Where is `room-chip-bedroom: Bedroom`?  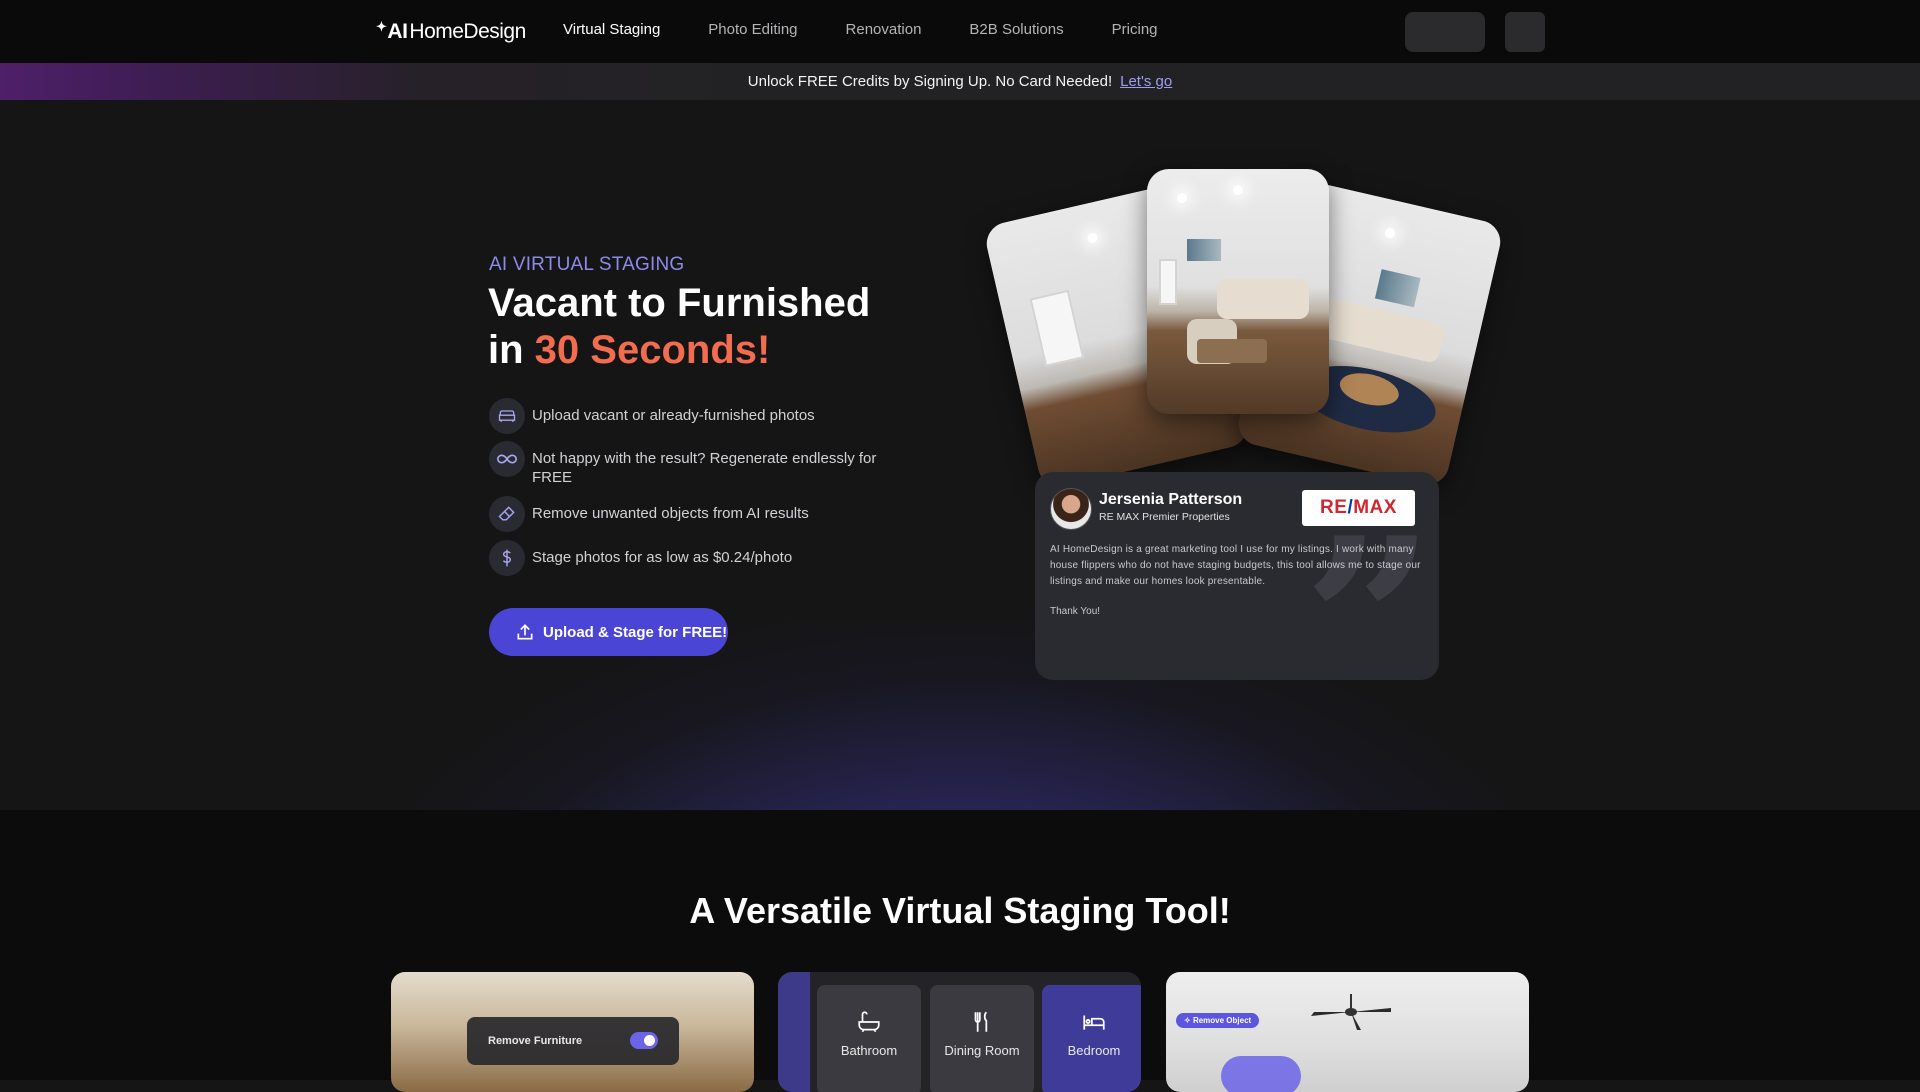 room-chip-bedroom: Bedroom is located at coordinates (1091, 1038).